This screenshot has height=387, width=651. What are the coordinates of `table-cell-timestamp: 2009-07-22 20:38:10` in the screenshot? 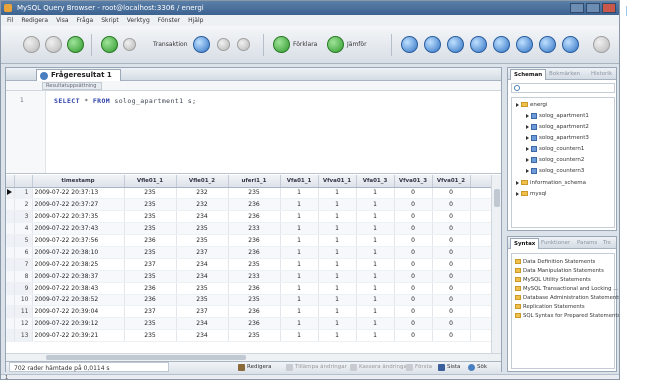 It's located at (78, 252).